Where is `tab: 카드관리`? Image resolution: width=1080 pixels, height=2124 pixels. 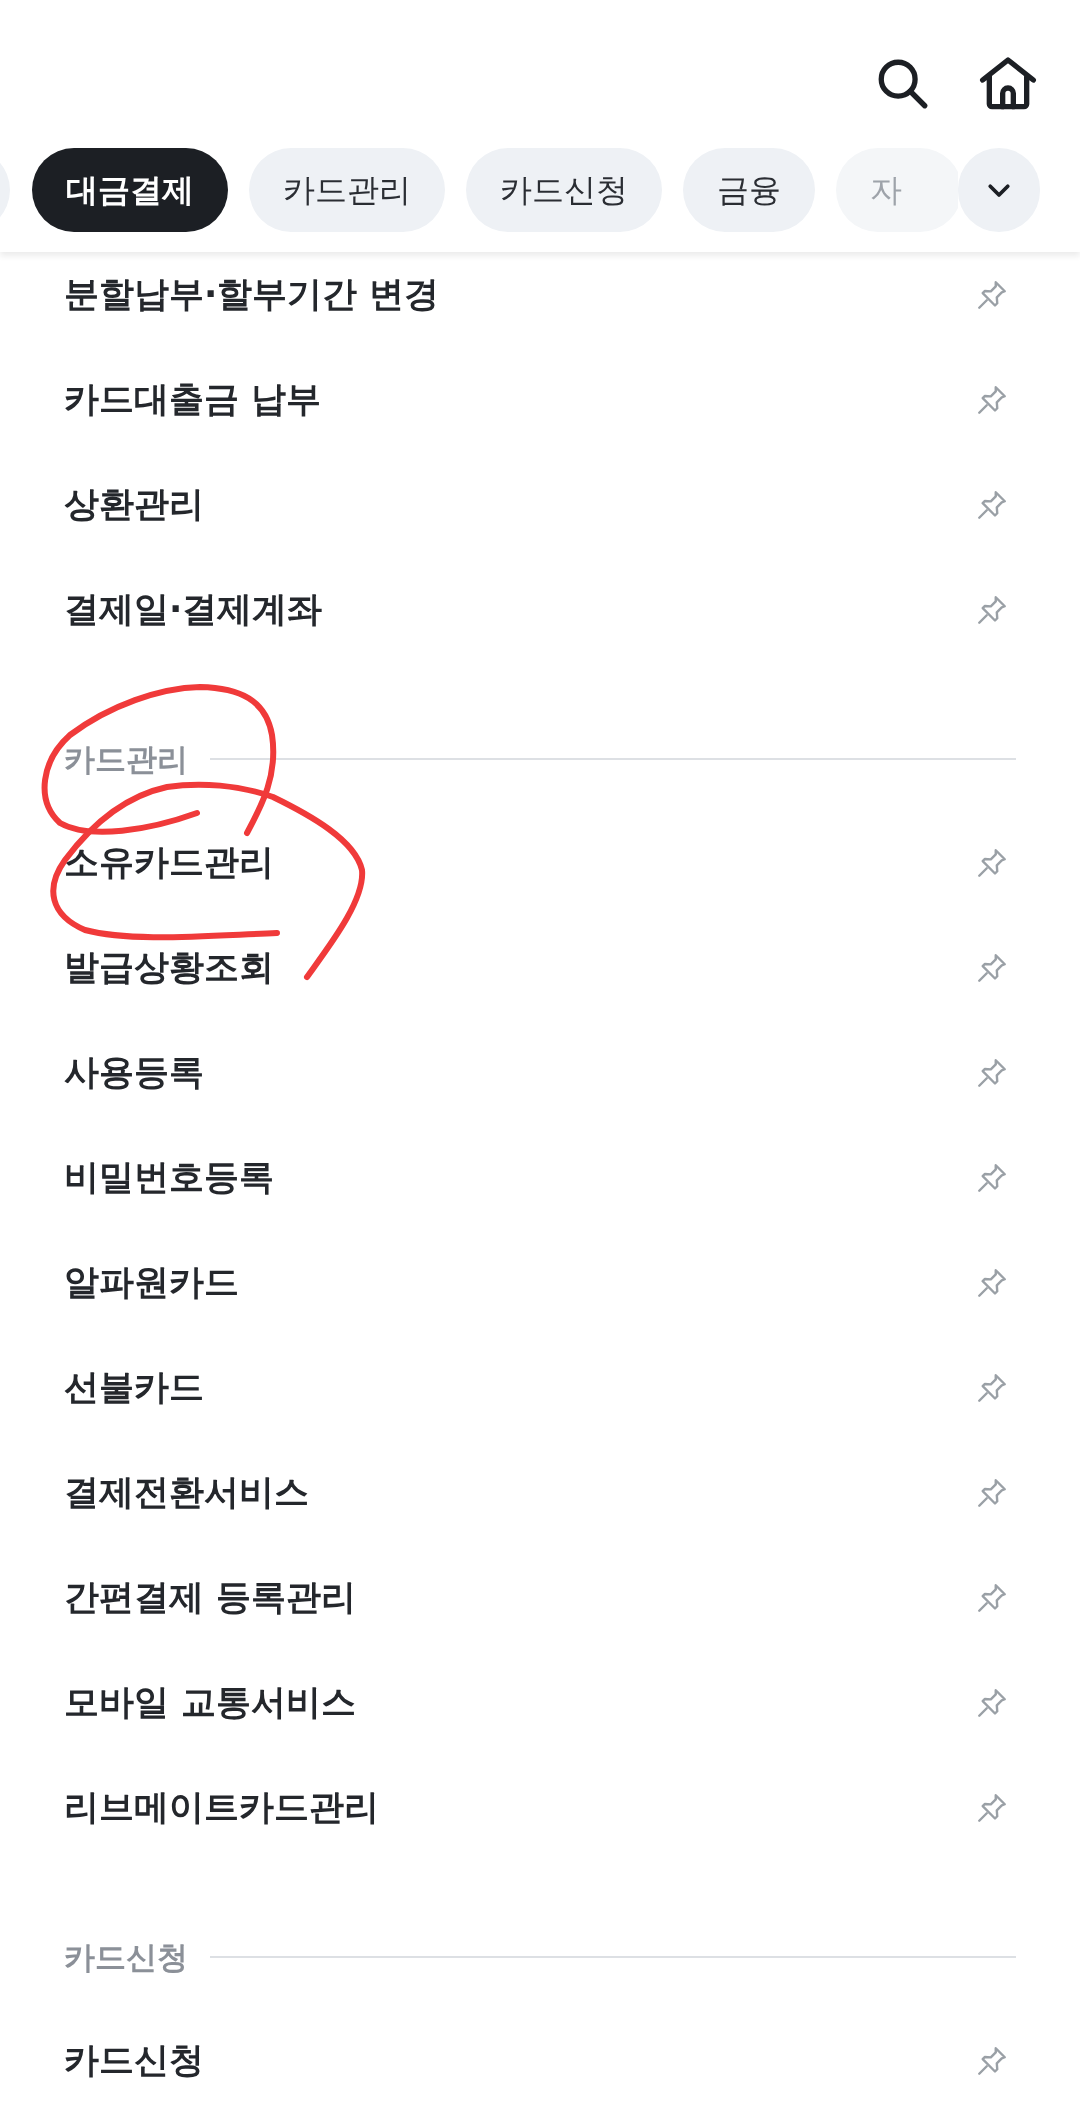 tab: 카드관리 is located at coordinates (347, 190).